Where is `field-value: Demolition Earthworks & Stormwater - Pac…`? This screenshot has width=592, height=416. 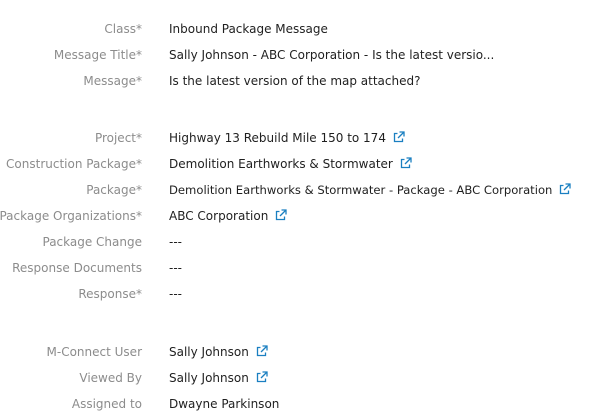
field-value: Demolition Earthworks & Stormwater - Pac… is located at coordinates (361, 190).